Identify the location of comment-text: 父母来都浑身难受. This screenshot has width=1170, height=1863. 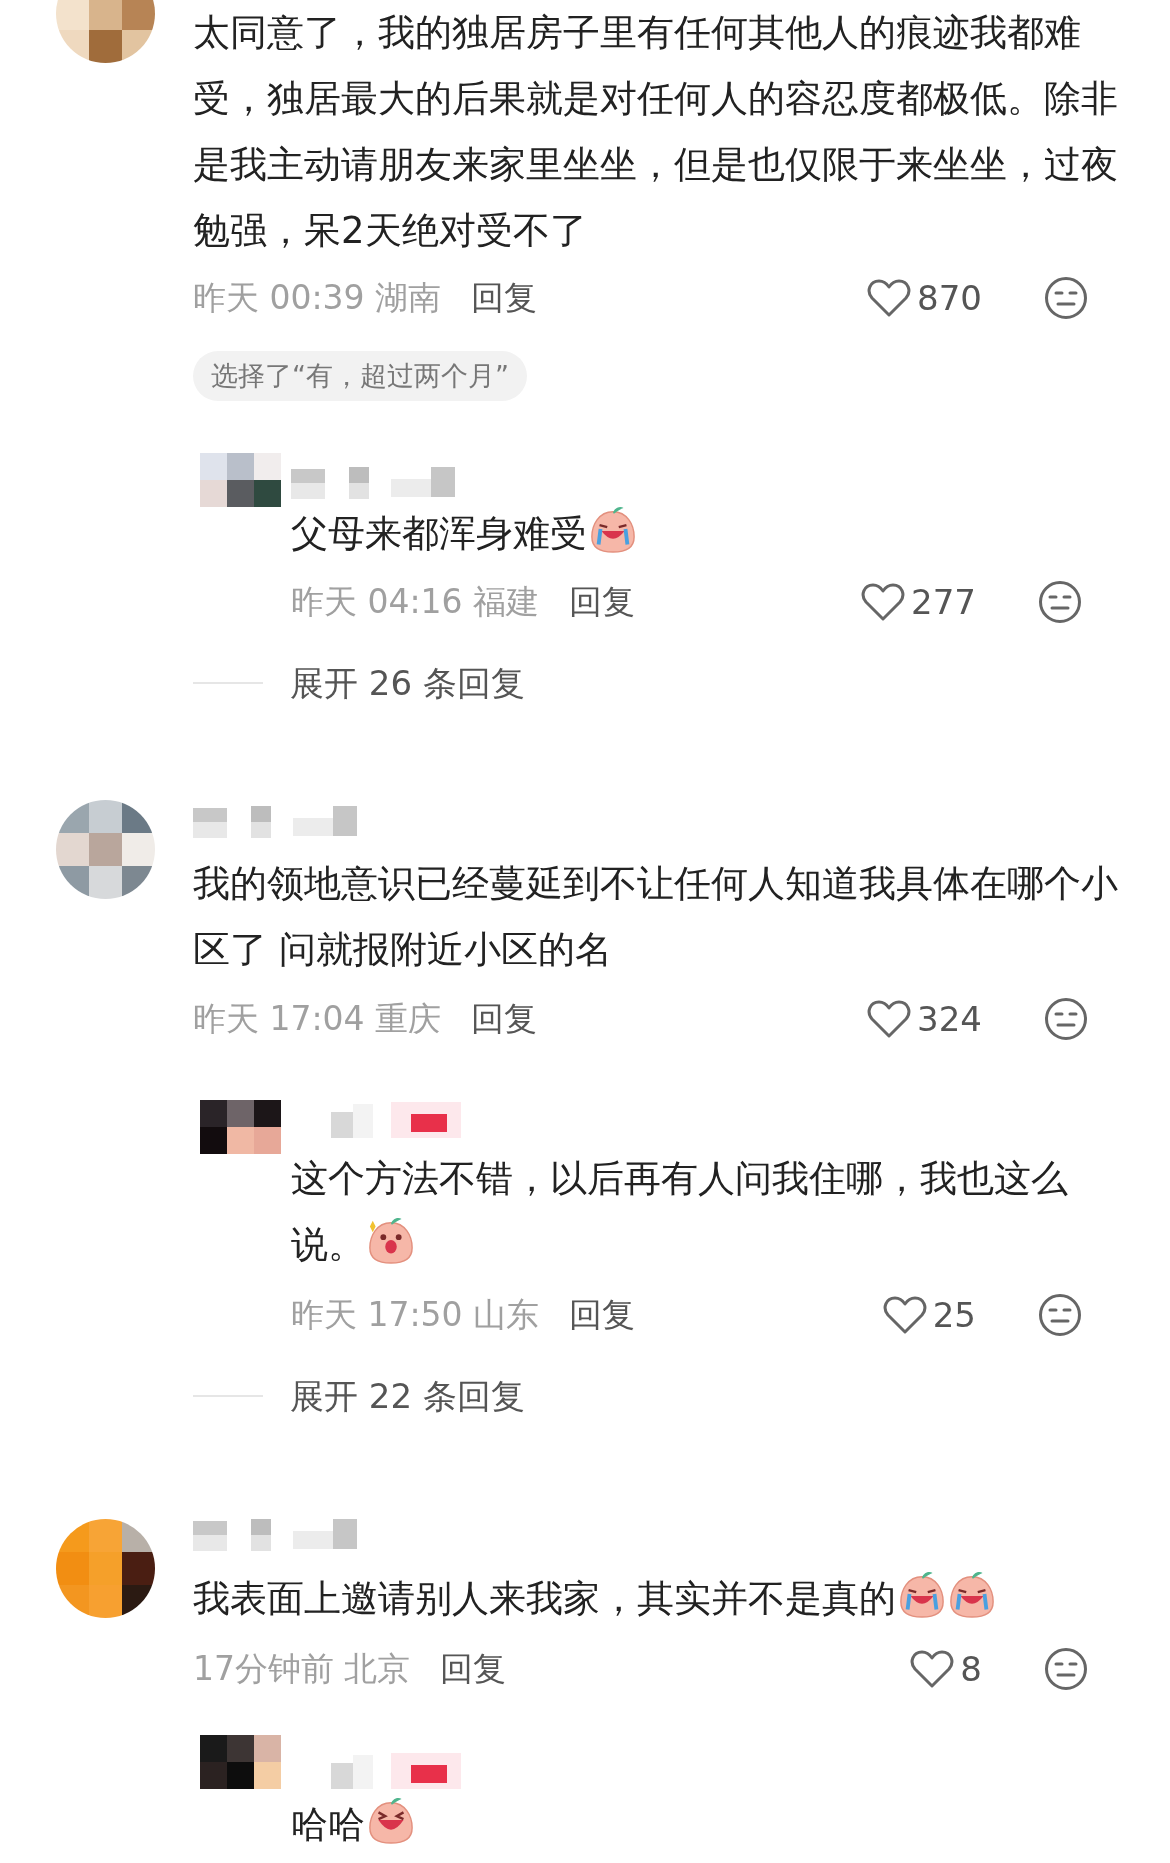
(709, 534).